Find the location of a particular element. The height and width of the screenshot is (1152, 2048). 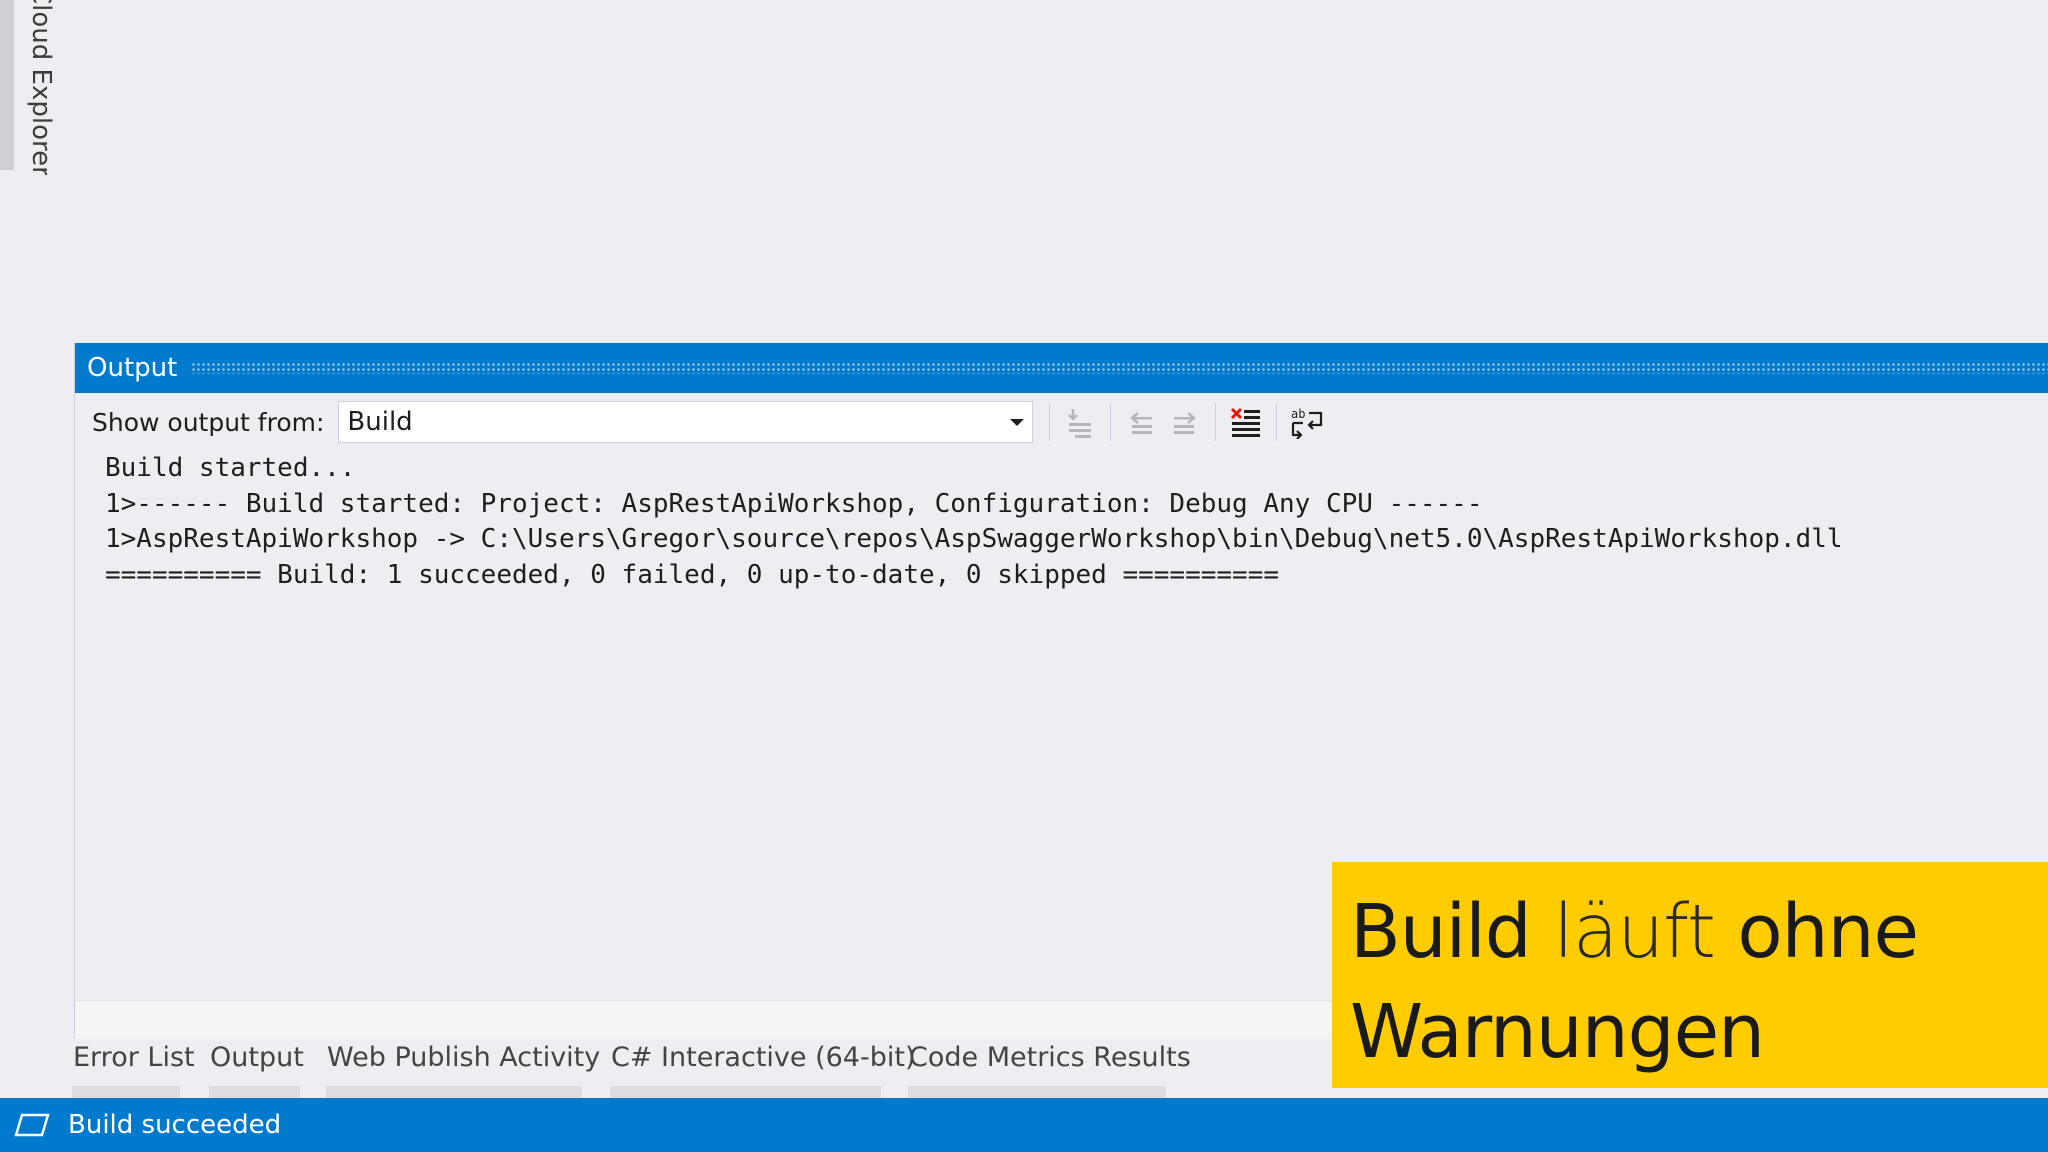

clear-all-button is located at coordinates (1246, 422).